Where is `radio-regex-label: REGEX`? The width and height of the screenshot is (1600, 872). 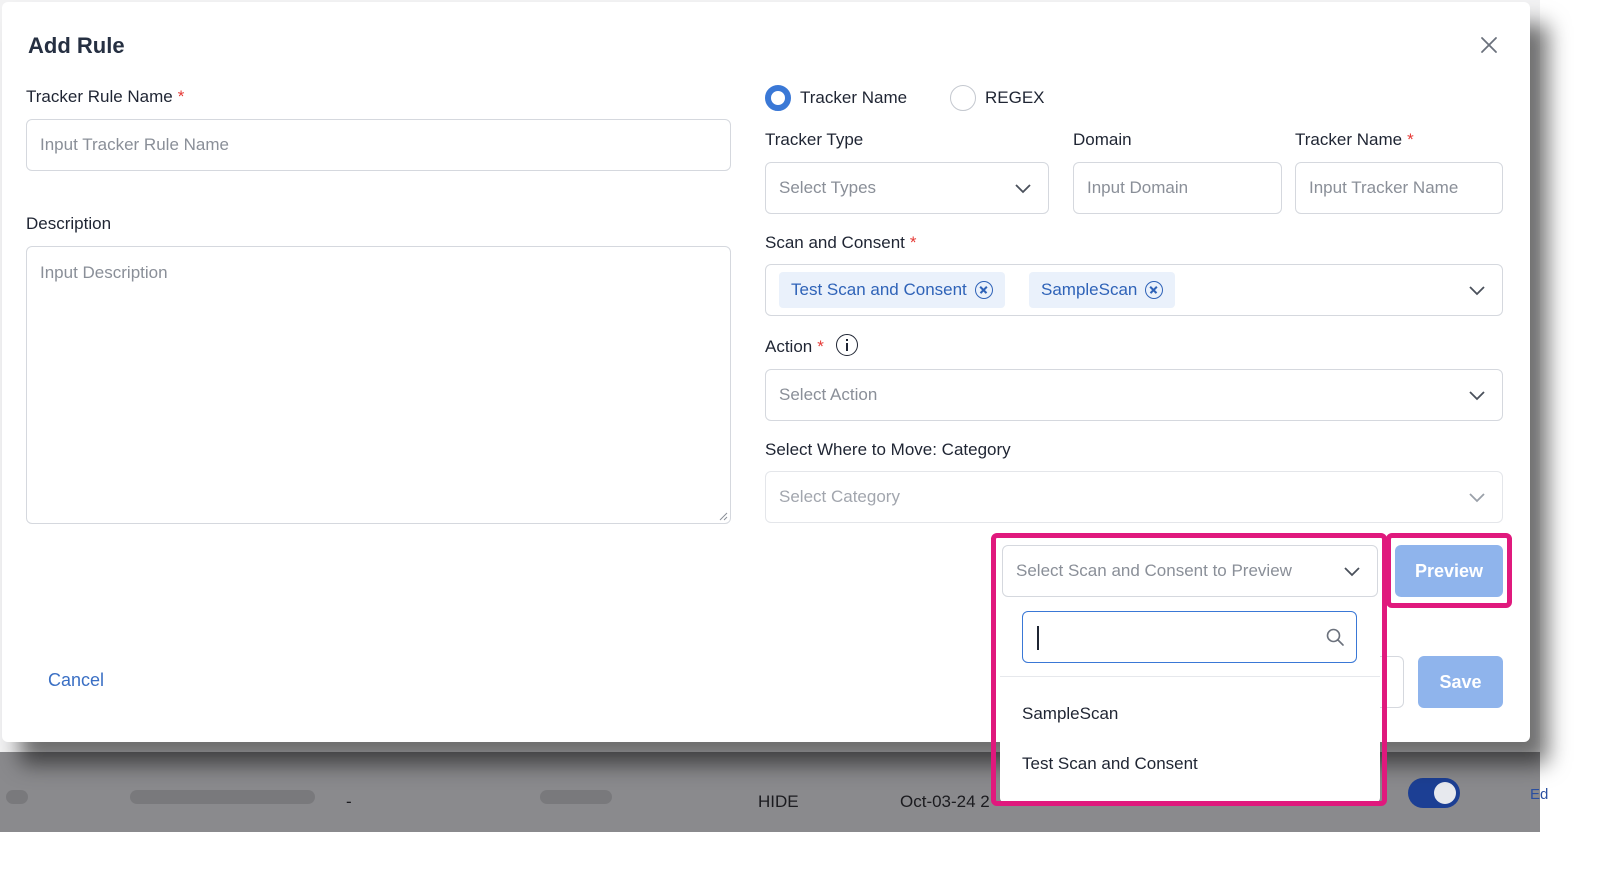 radio-regex-label: REGEX is located at coordinates (1015, 97).